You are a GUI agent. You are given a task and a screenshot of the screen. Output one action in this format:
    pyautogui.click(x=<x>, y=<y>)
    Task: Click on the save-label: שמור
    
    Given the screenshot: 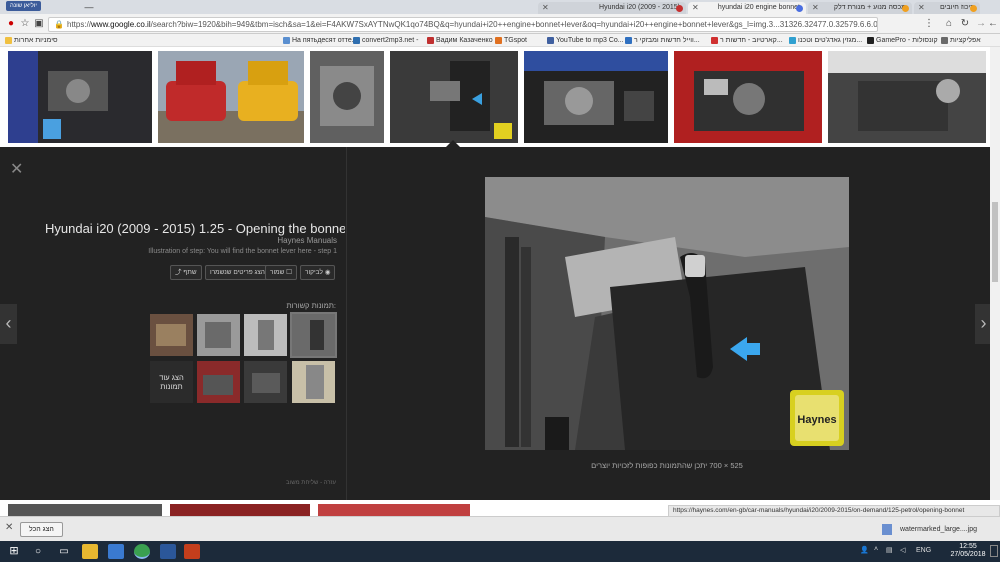 What is the action you would take?
    pyautogui.click(x=277, y=272)
    